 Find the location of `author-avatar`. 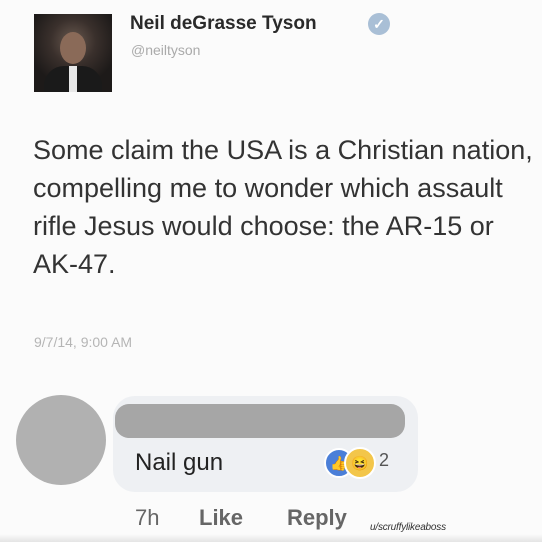

author-avatar is located at coordinates (73, 53).